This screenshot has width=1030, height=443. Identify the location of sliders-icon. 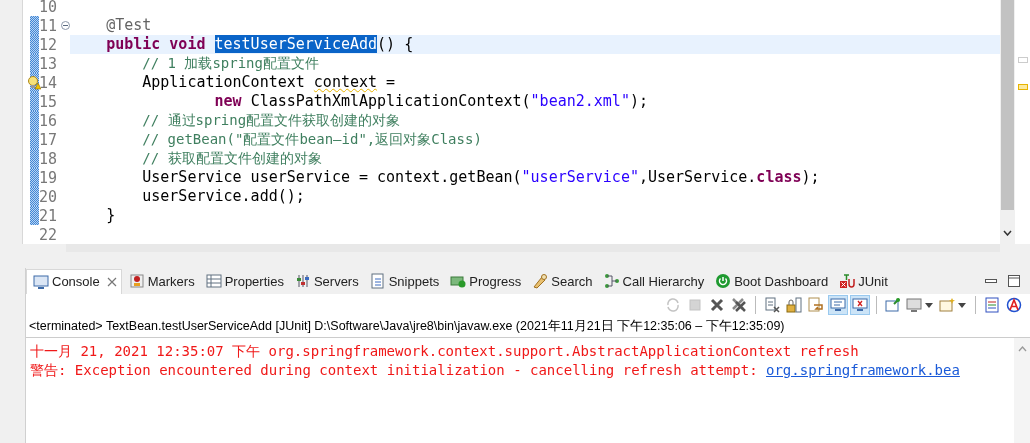
(302, 281).